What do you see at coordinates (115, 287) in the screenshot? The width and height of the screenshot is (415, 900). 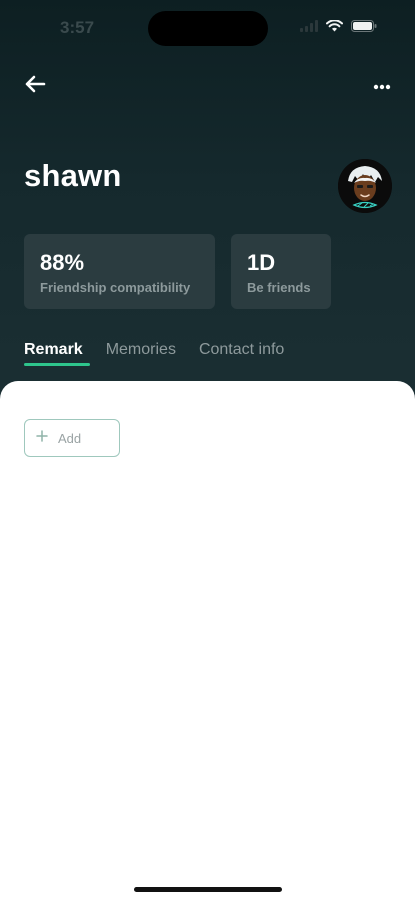 I see `compatibility-label: Friendship compatibility` at bounding box center [115, 287].